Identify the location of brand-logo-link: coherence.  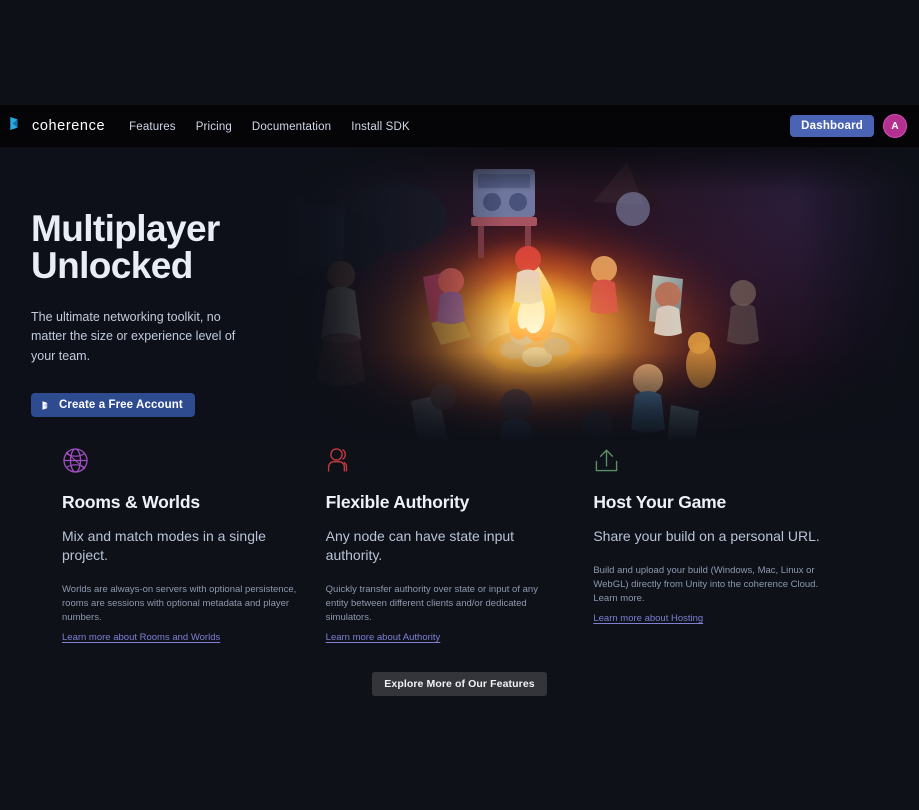
(56, 126).